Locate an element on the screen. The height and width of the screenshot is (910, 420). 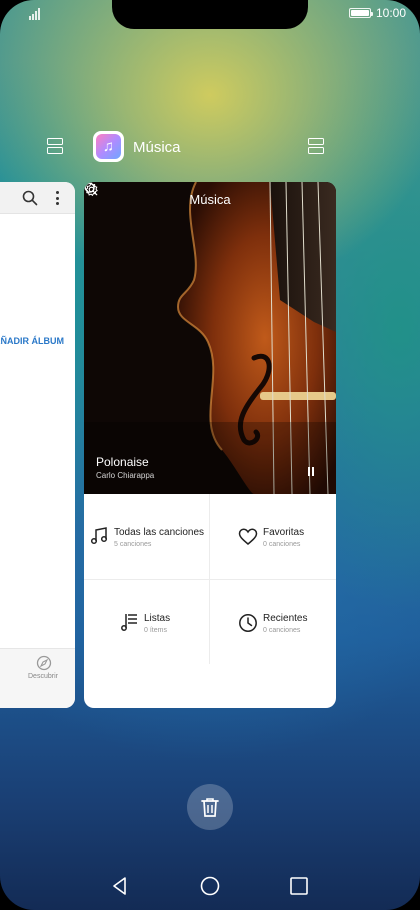
pause-icon is located at coordinates (312, 469).